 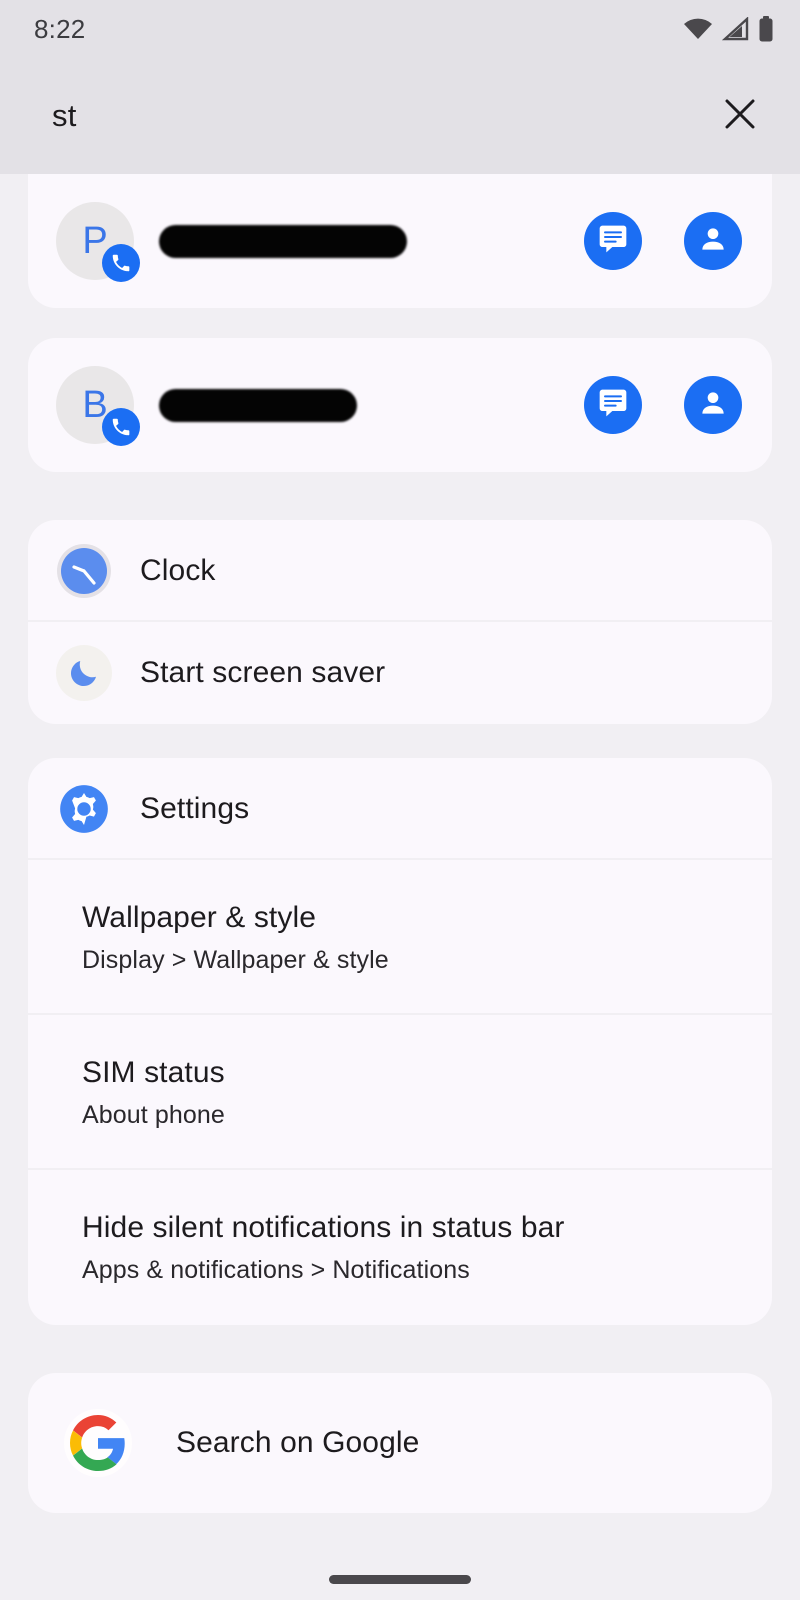 I want to click on contact-row: B, so click(x=400, y=405).